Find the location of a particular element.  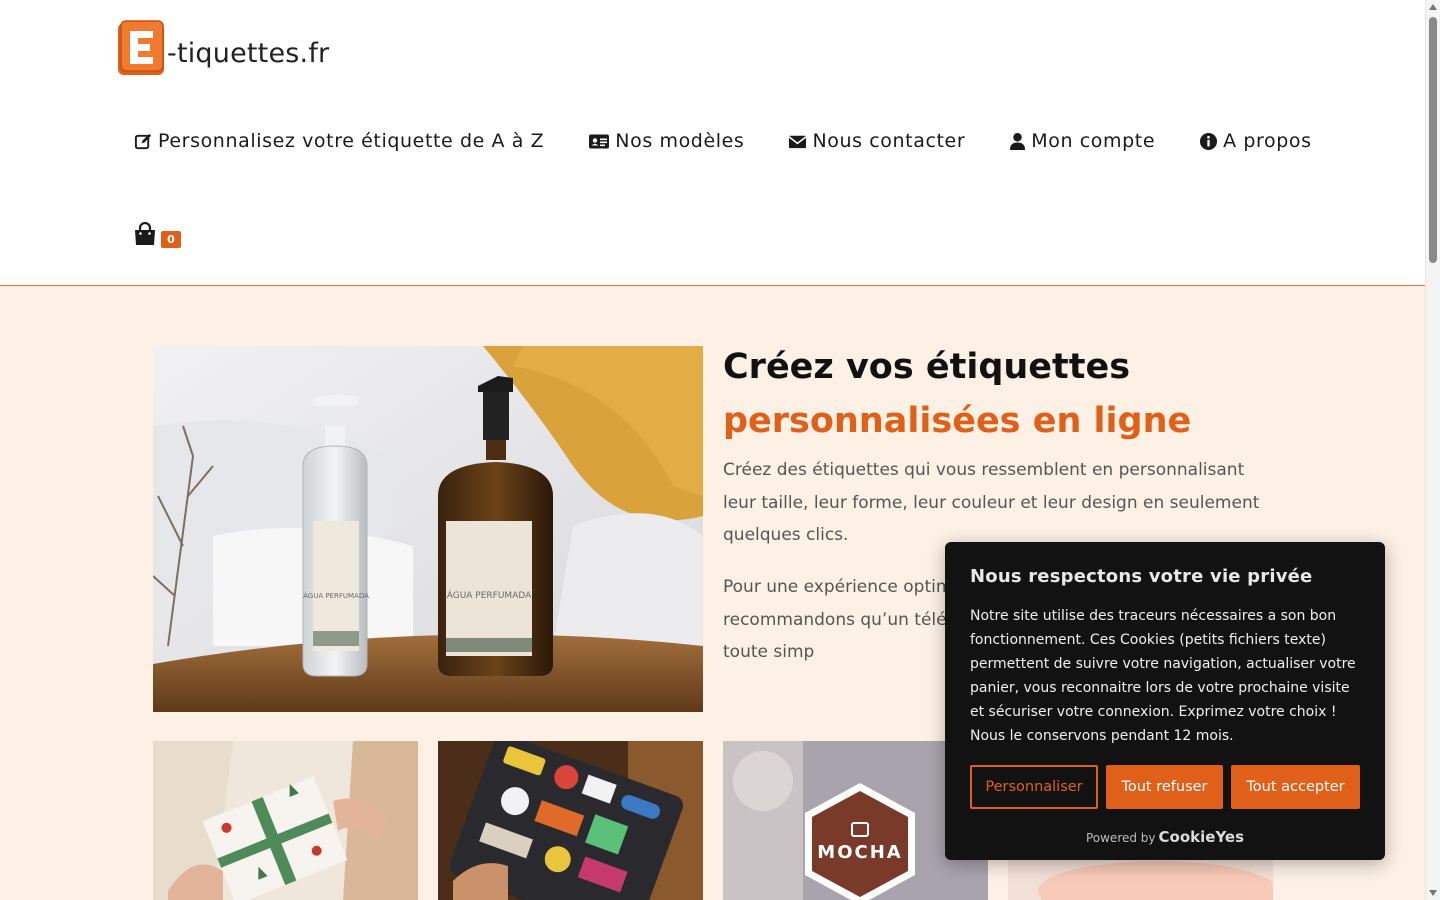

nav-item-contact: Nous contacter is located at coordinates (876, 141).